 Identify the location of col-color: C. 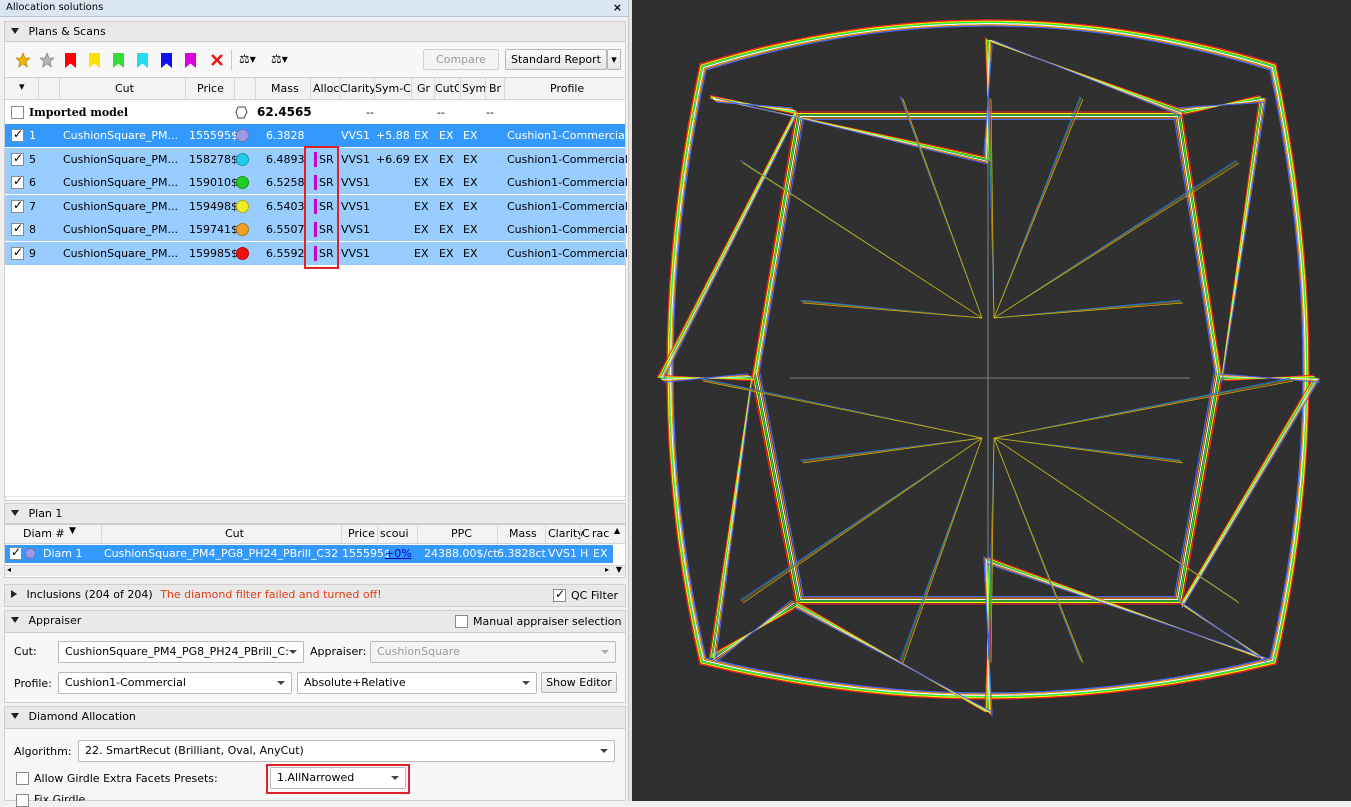
(586, 533).